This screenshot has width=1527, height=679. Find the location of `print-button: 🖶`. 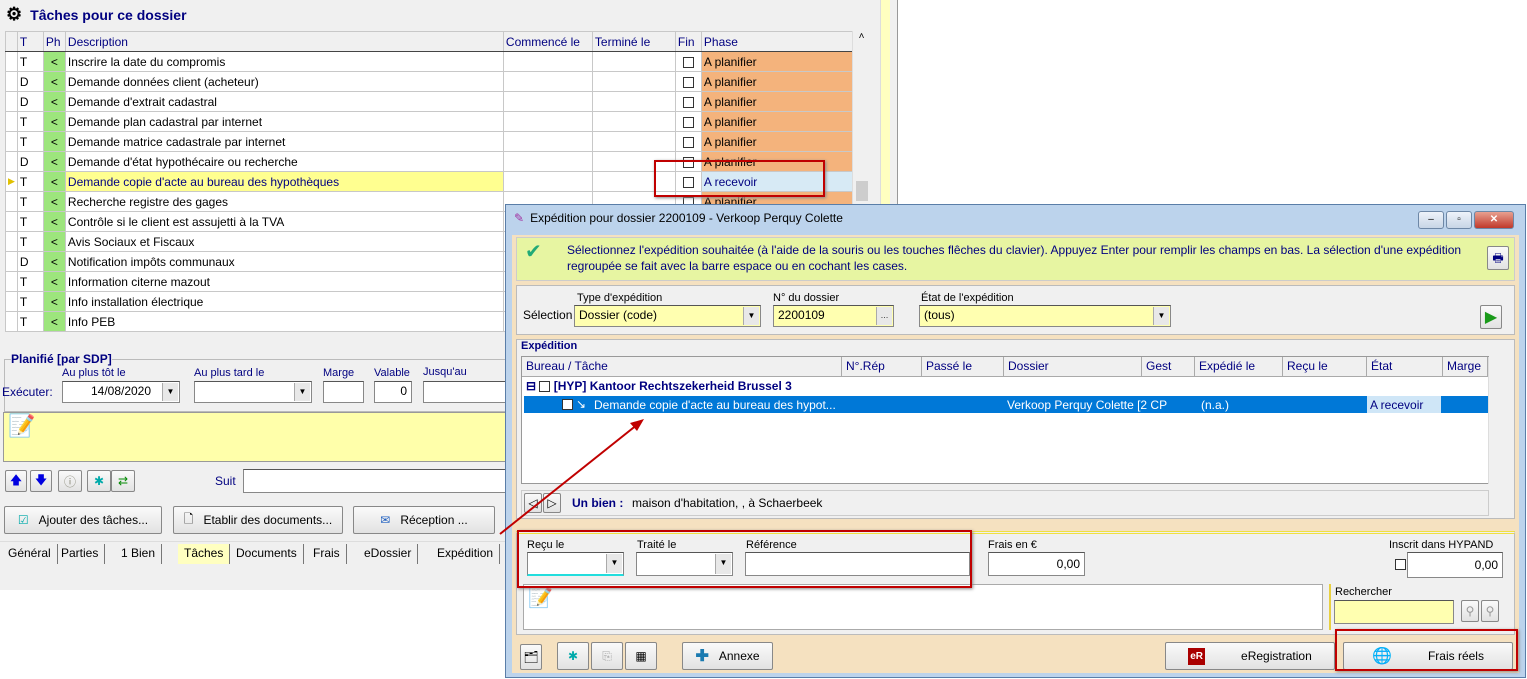

print-button: 🖶 is located at coordinates (1498, 258).